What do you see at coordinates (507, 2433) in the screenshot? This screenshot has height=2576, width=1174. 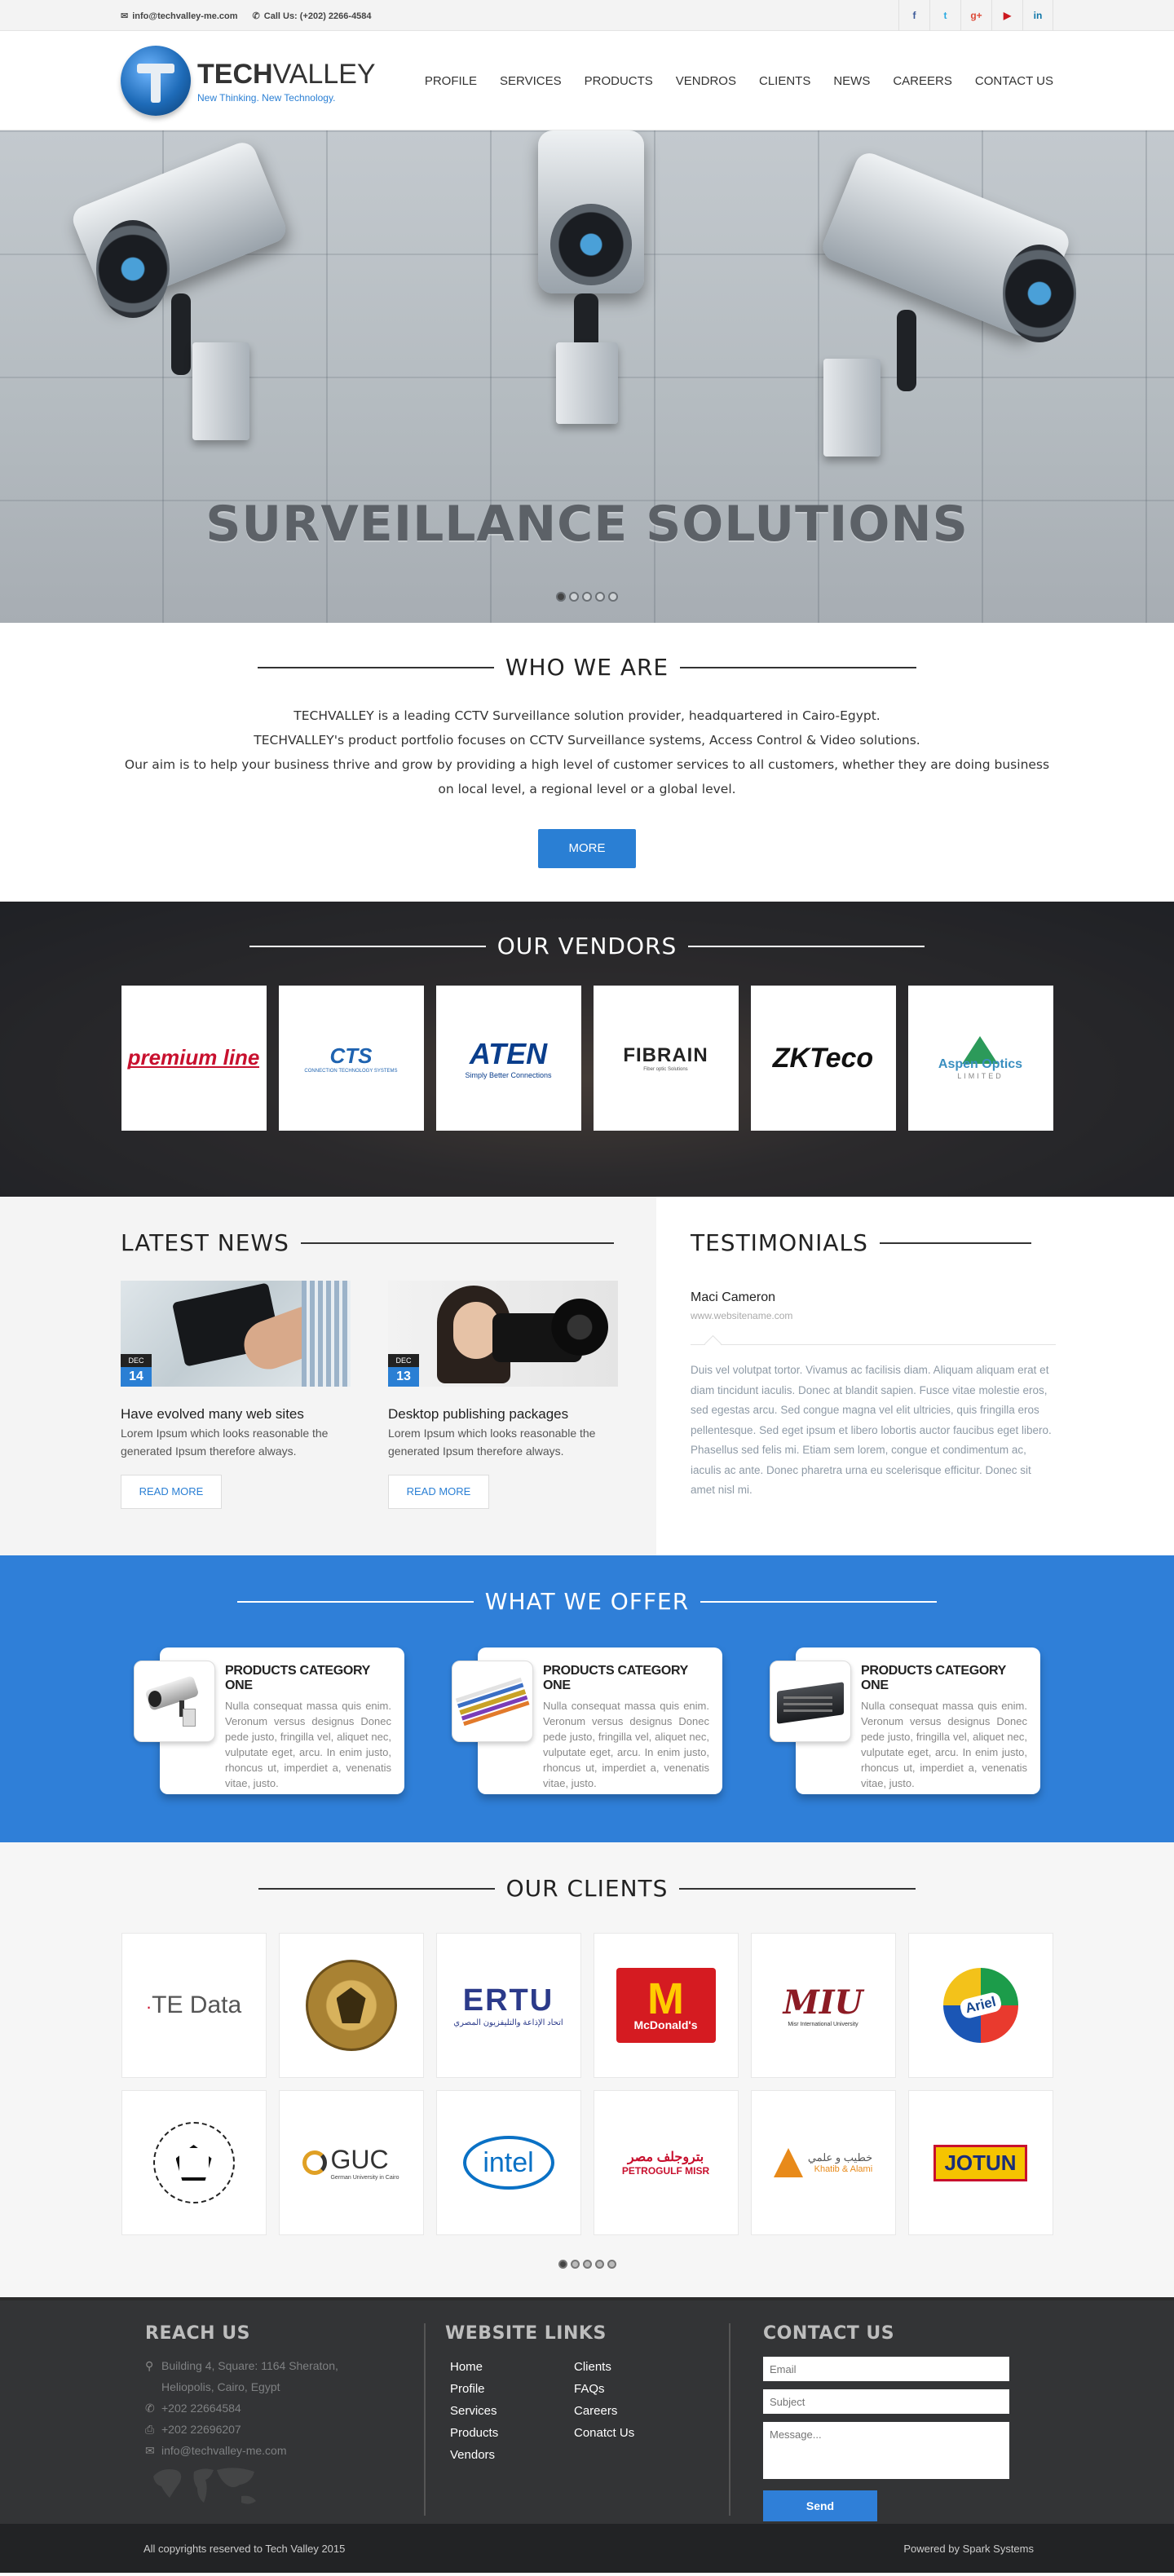 I see `footer-link-products: Products` at bounding box center [507, 2433].